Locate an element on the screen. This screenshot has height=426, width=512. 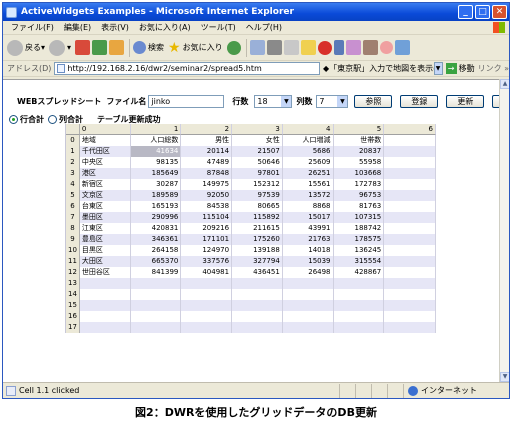
grid-cell: 文京区 is located at coordinates (105, 195).